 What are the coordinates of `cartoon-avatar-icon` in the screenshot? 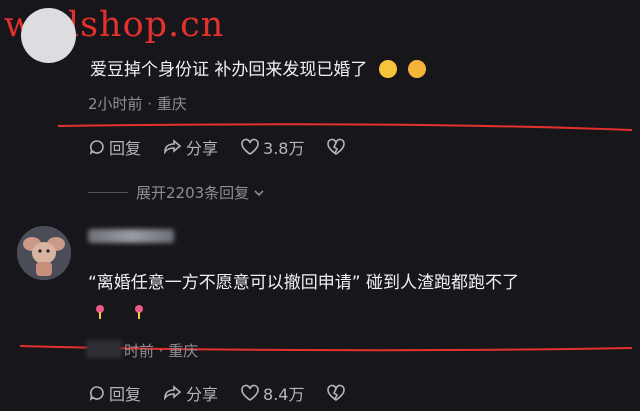 It's located at (44, 253).